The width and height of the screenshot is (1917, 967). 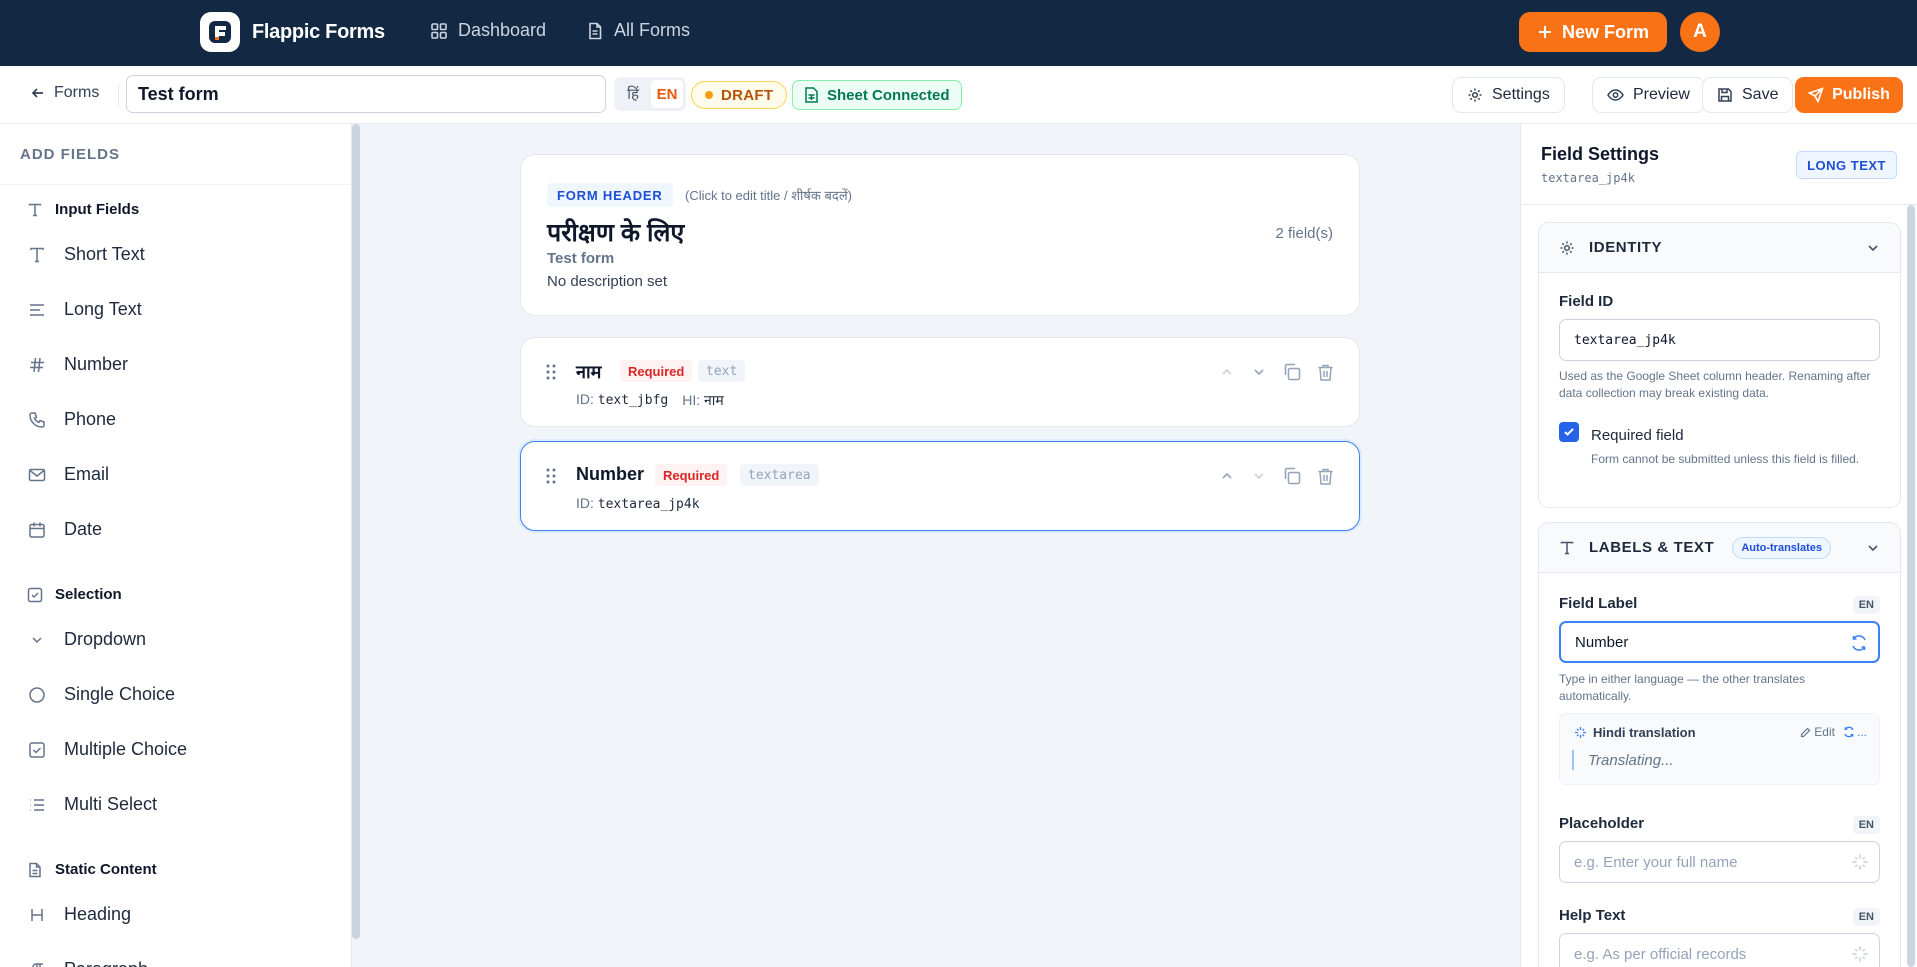 What do you see at coordinates (83, 529) in the screenshot?
I see `sidebar-item-label: Date` at bounding box center [83, 529].